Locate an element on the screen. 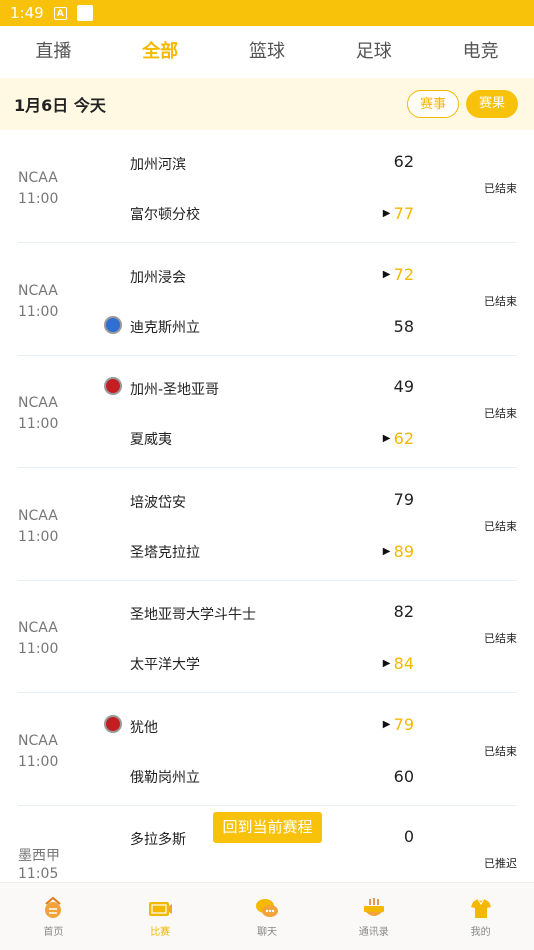 The image size is (534, 950). bottom-nav: 首页 比赛 聊天 通讯录 我的 is located at coordinates (267, 916).